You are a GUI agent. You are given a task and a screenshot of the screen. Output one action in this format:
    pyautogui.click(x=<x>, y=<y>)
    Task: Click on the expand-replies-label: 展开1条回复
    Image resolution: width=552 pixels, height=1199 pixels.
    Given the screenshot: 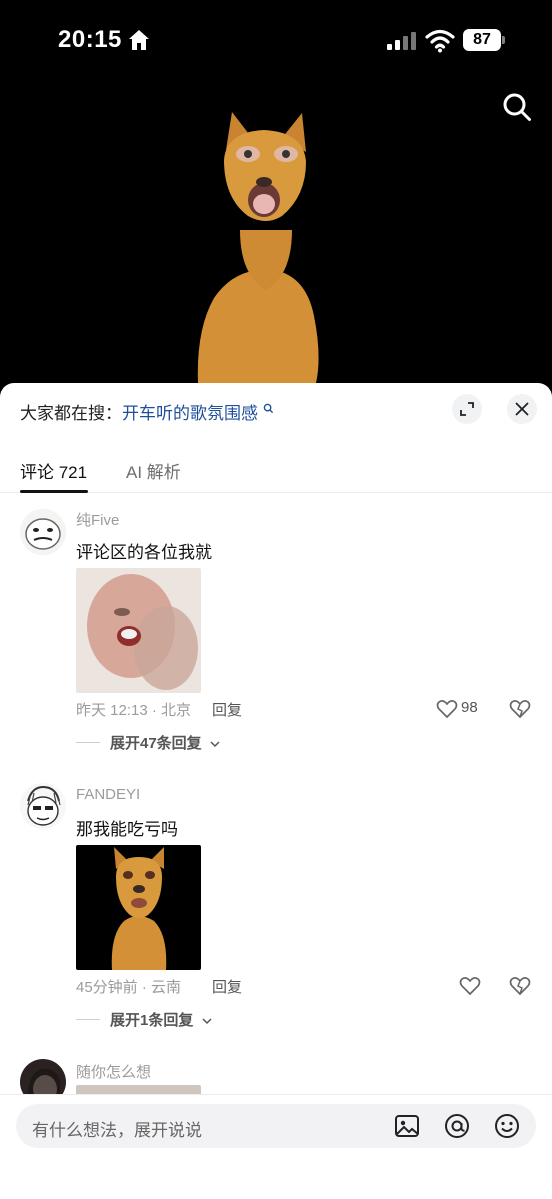 What is the action you would take?
    pyautogui.click(x=152, y=1020)
    